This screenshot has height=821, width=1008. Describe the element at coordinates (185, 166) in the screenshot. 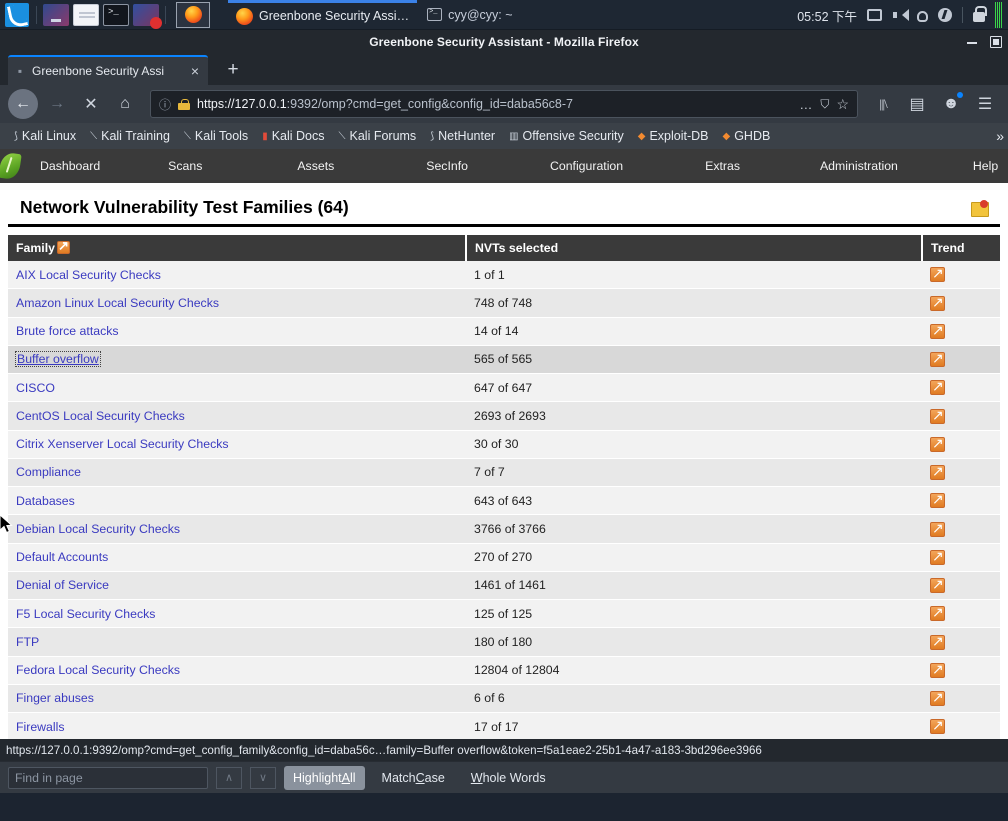

I see `menu-scans: Scans` at that location.